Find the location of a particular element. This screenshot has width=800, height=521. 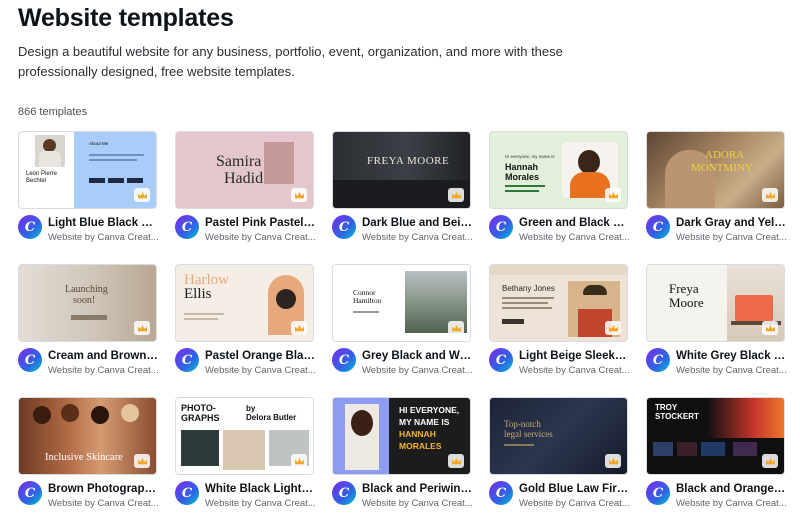

thumb-text: MY NAME IS is located at coordinates (424, 422).